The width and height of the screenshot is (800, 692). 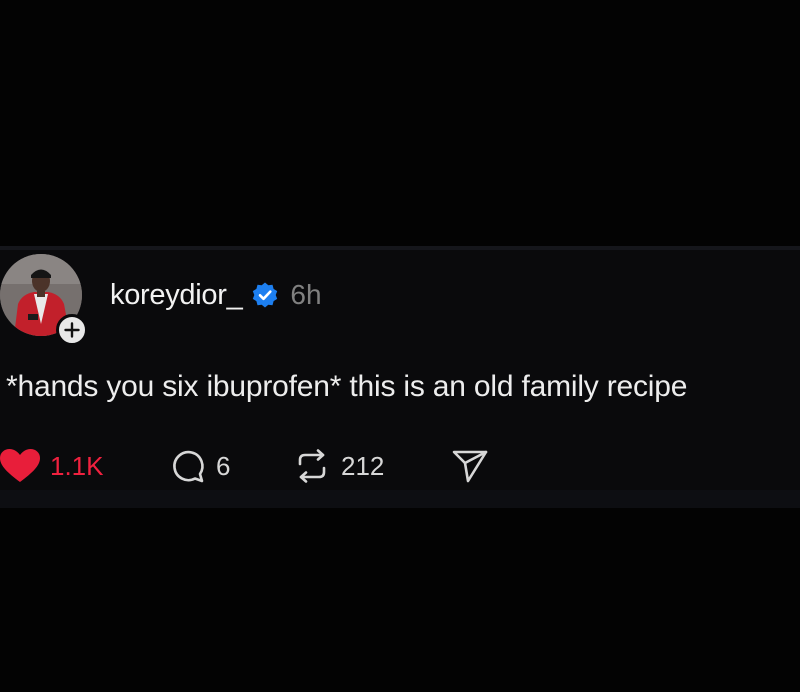 I want to click on post-header: koreydior_ 6h, so click(x=216, y=295).